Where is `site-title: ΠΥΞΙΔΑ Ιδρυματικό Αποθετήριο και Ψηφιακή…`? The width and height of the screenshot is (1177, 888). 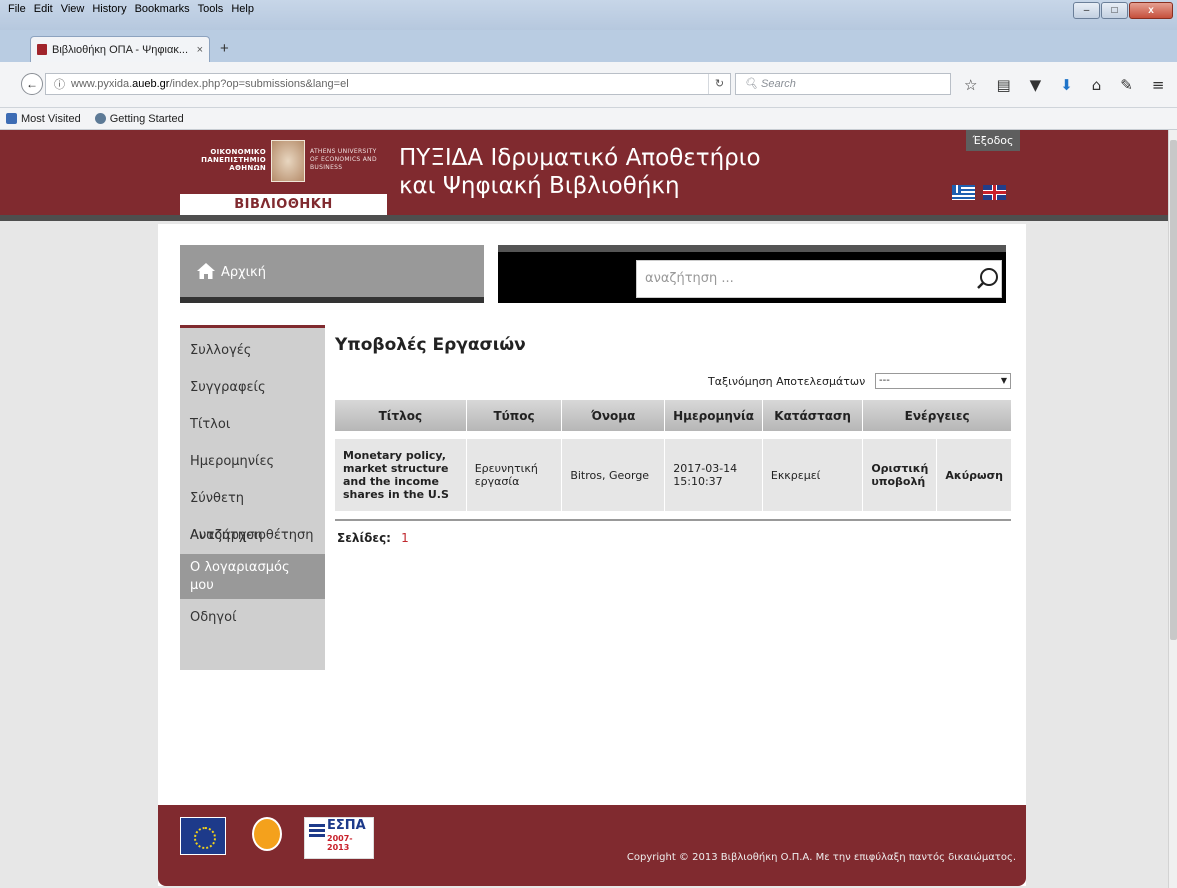 site-title: ΠΥΞΙΔΑ Ιδρυματικό Αποθετήριο και Ψηφιακή… is located at coordinates (580, 172).